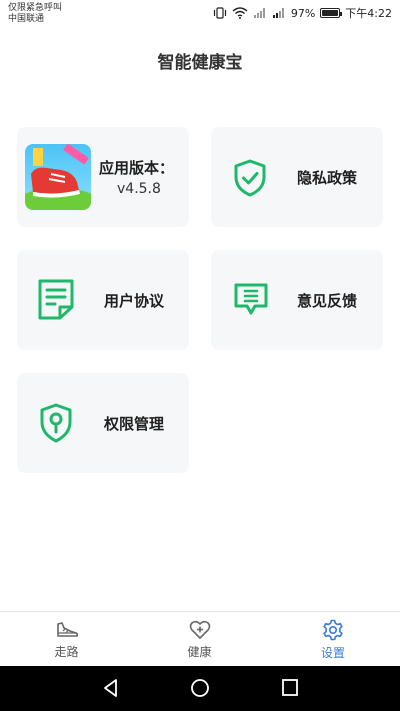  I want to click on carrier-line-2: 中国联通, so click(26, 19).